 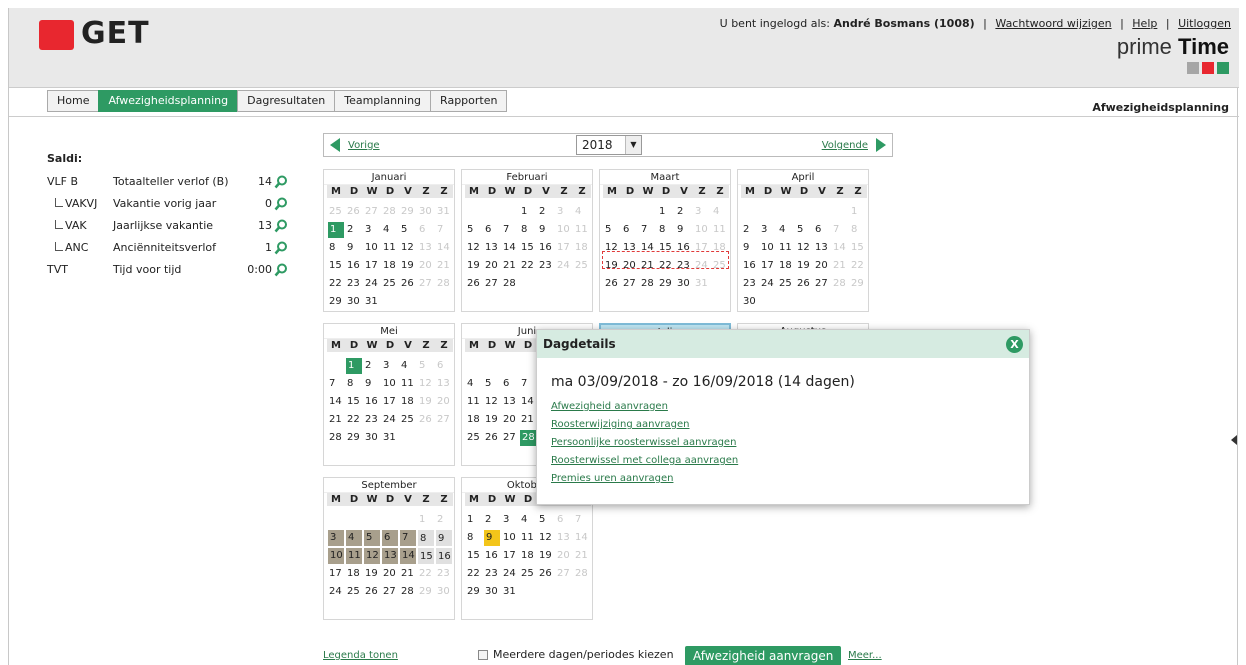 I want to click on logout-link: Uitloggen, so click(x=1204, y=23).